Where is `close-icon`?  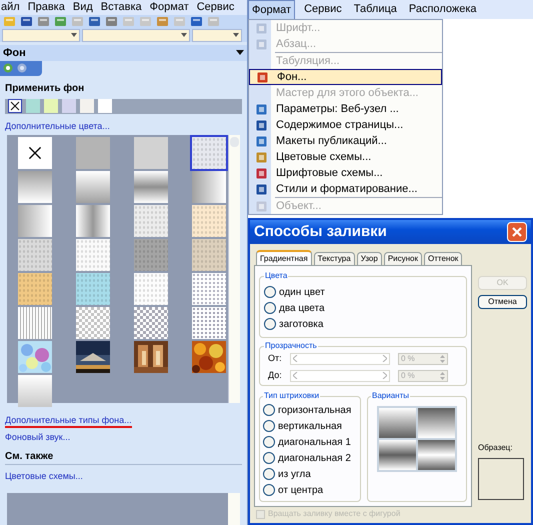 close-icon is located at coordinates (517, 232).